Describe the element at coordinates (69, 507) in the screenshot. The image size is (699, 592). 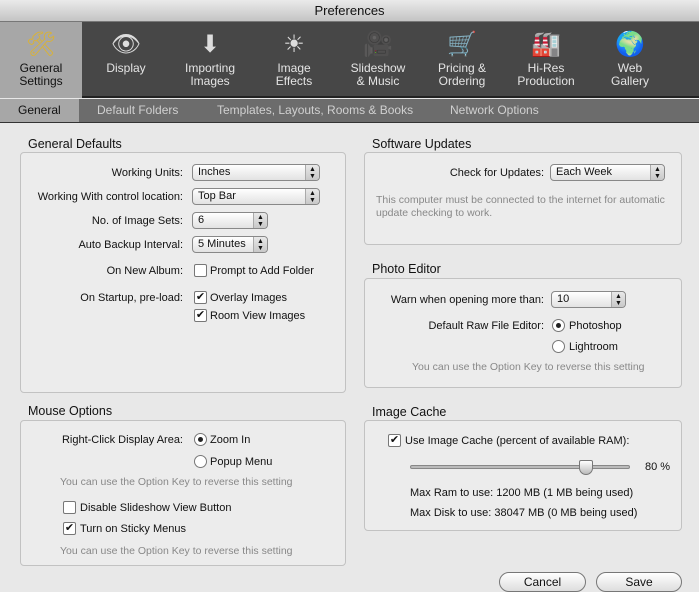
I see `disable-slideshow-checkbox` at that location.